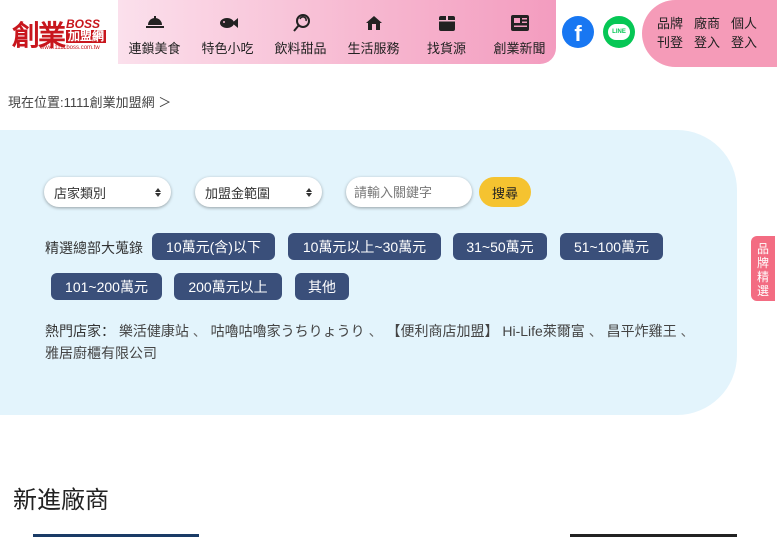 This screenshot has height=537, width=777. I want to click on vendor-login-link: 廠商登入, so click(707, 40).